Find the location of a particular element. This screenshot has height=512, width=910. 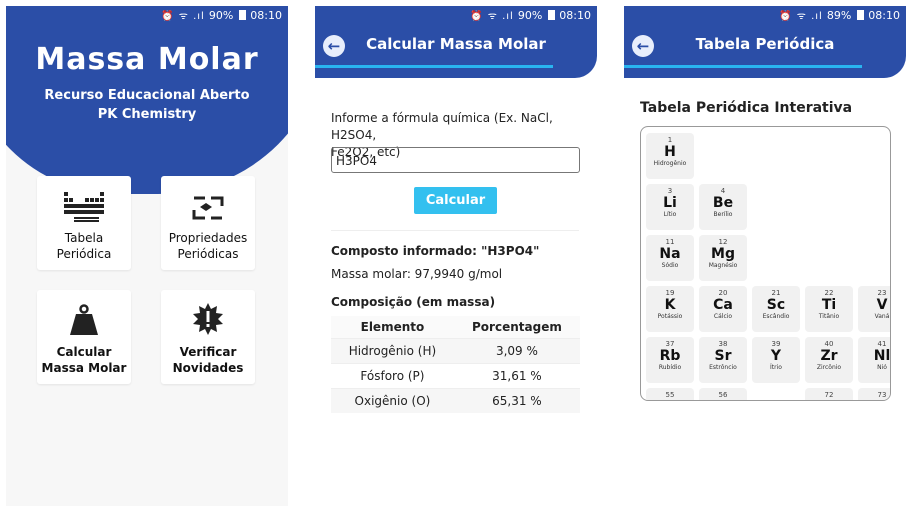

percent-cell: 65,31 % is located at coordinates (516, 400).